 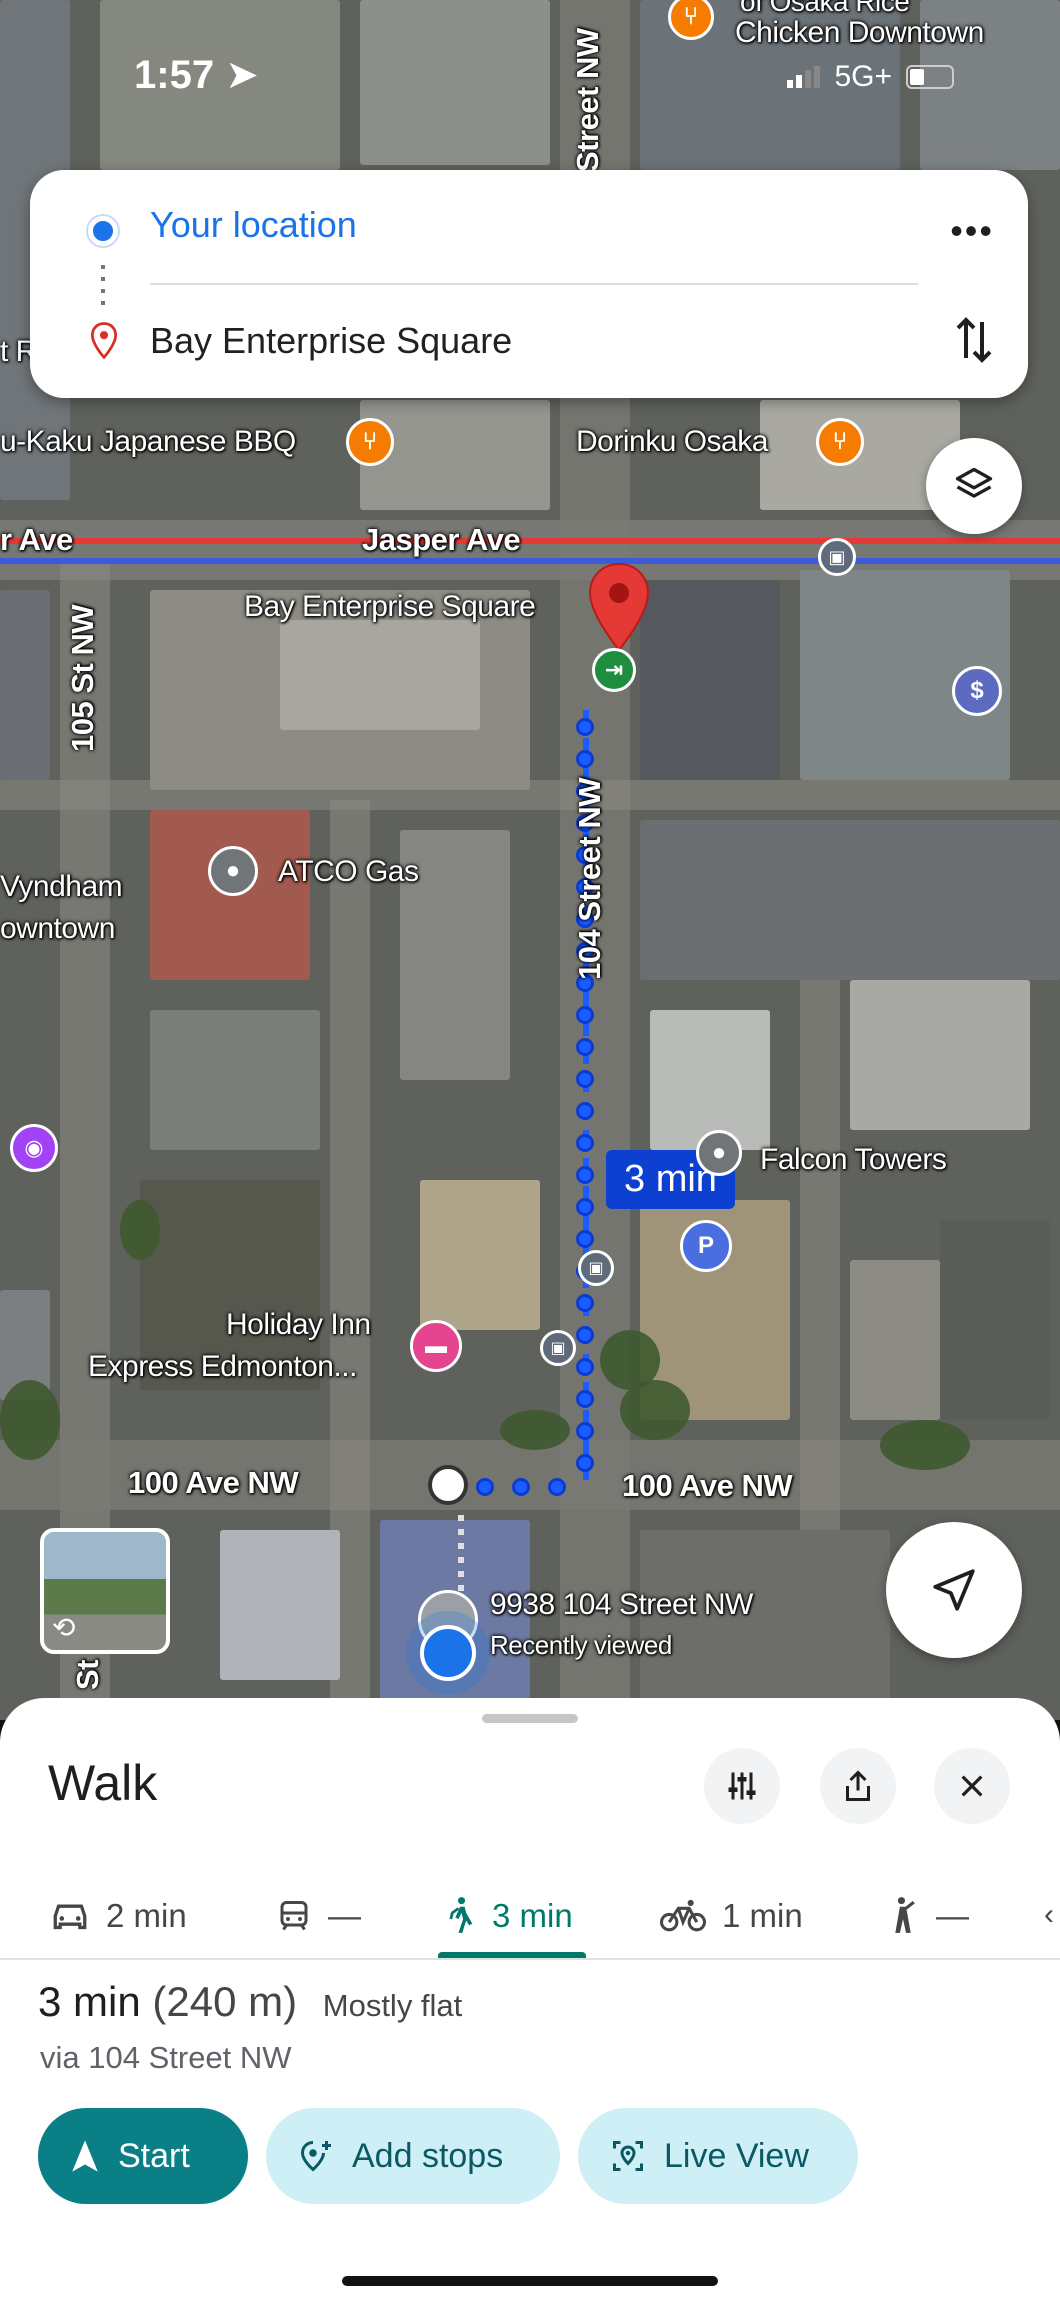 I want to click on tab-drive: 2 min, so click(x=118, y=1916).